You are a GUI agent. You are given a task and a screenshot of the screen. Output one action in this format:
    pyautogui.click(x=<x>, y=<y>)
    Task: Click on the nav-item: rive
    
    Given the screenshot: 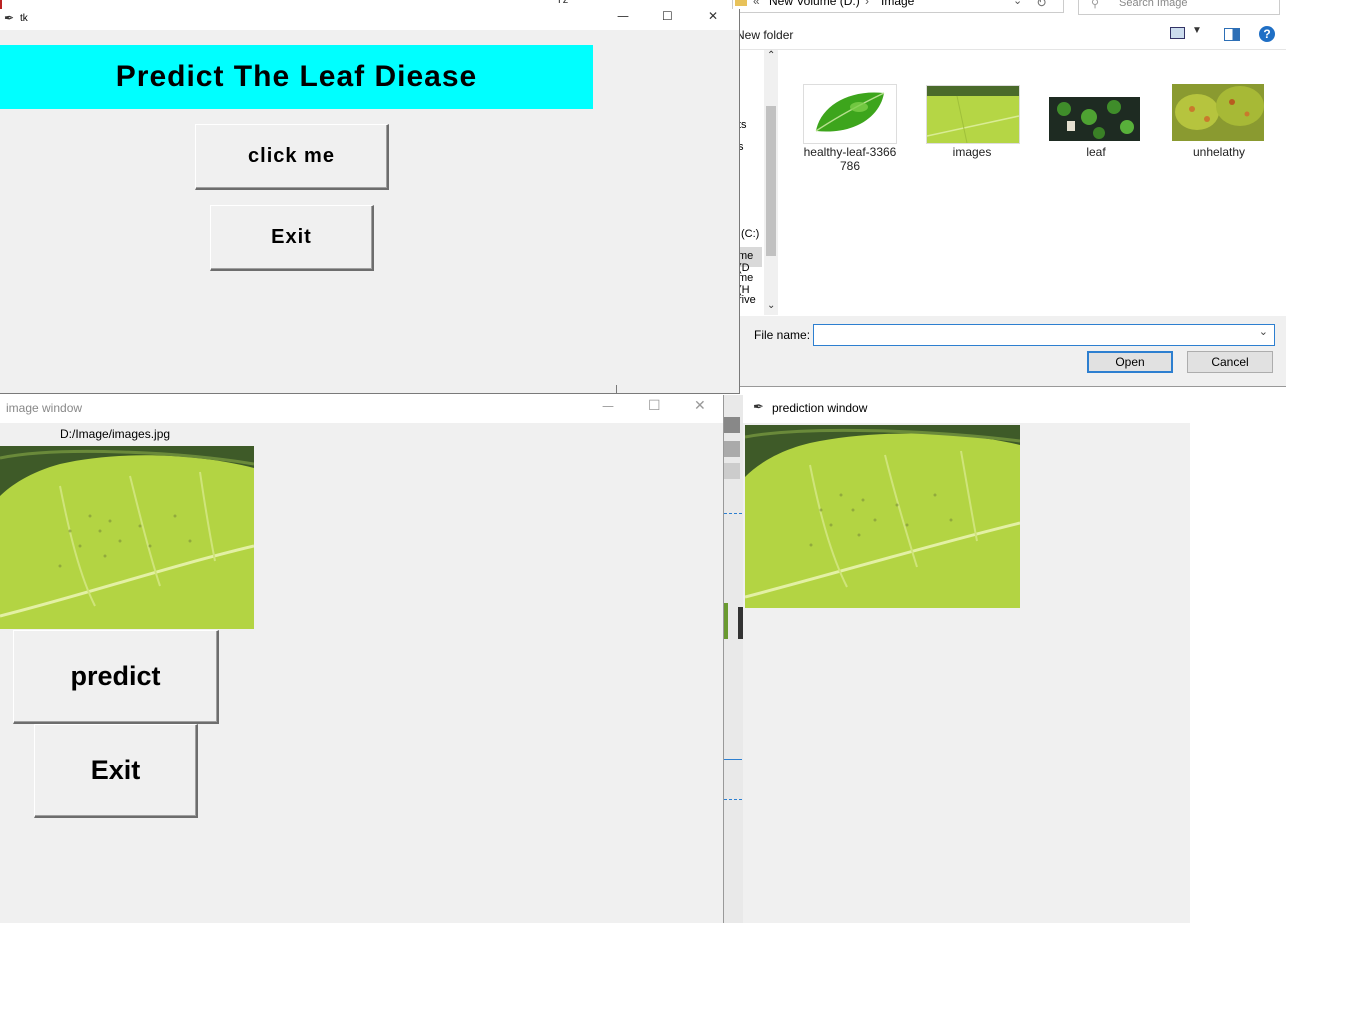 What is the action you would take?
    pyautogui.click(x=747, y=300)
    